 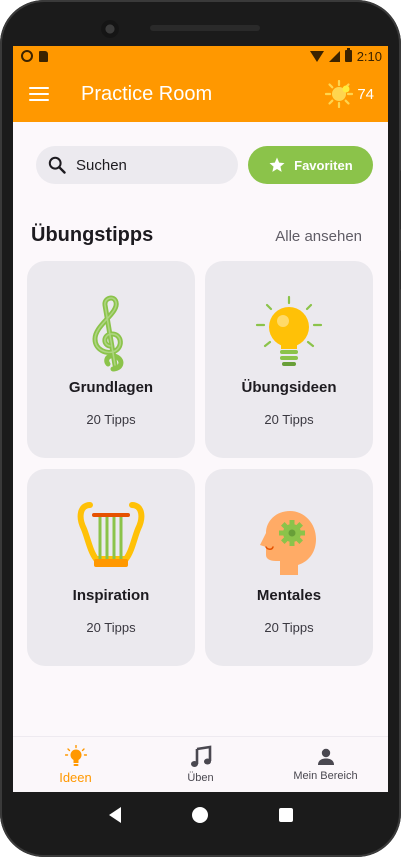 What do you see at coordinates (285, 815) in the screenshot?
I see `recent-apps-icon` at bounding box center [285, 815].